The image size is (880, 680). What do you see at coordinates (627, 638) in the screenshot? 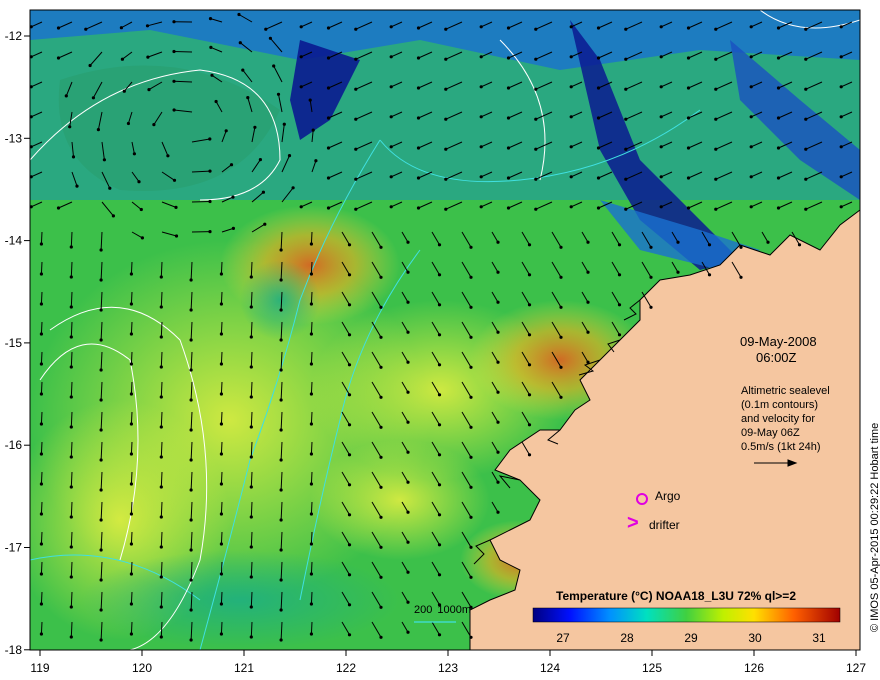
I see `colorbar-tick-label: 28` at bounding box center [627, 638].